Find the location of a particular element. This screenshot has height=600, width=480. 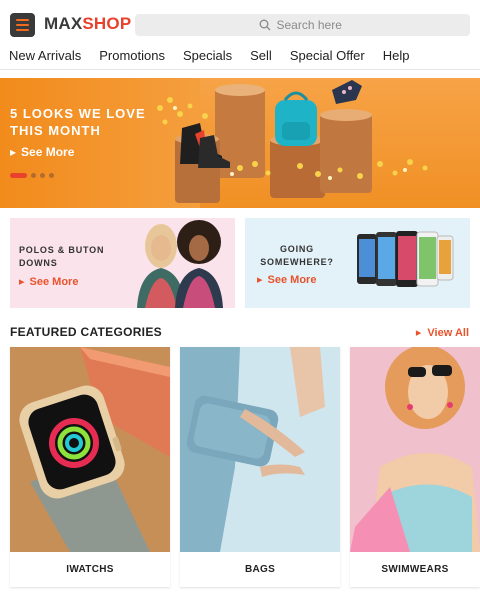

swimwear-image is located at coordinates (415, 449).